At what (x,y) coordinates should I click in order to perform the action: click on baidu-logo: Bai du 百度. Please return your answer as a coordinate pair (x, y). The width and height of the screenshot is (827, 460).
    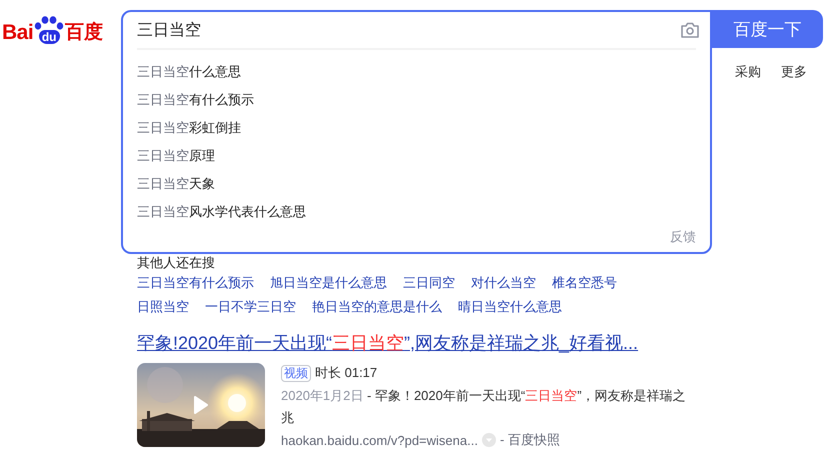
    Looking at the image, I should click on (54, 29).